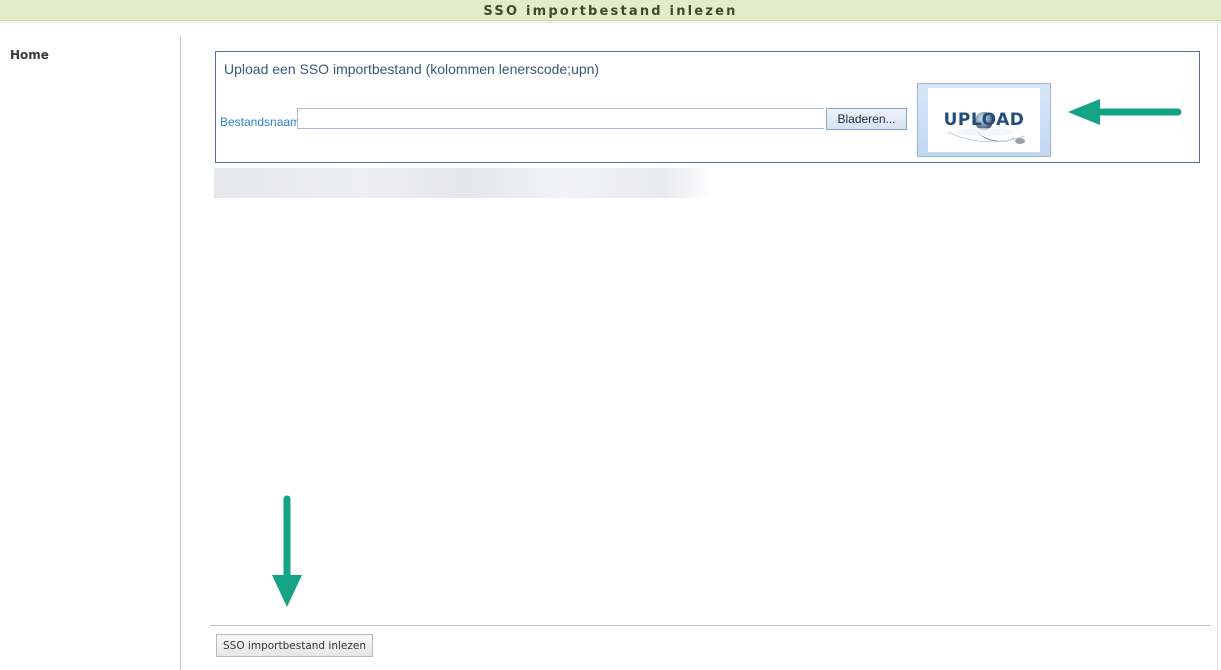 This screenshot has height=670, width=1221. I want to click on sidebar-item-home: Home, so click(29, 55).